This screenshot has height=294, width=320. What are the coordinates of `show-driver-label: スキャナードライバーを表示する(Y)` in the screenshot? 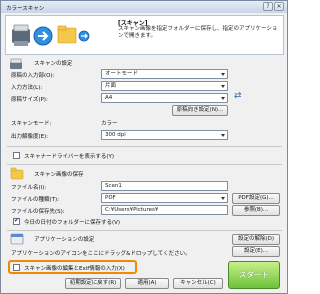 It's located at (69, 157).